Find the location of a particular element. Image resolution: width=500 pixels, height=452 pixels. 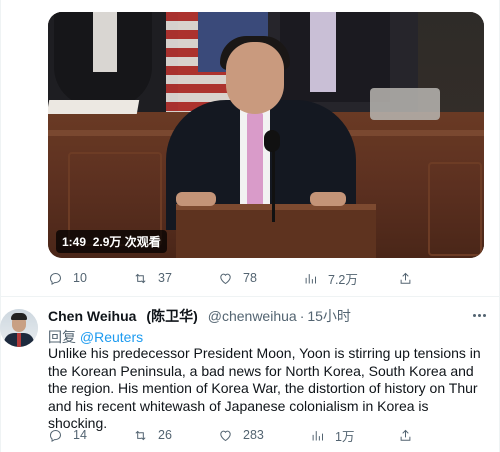

like-button: 283 is located at coordinates (241, 435).